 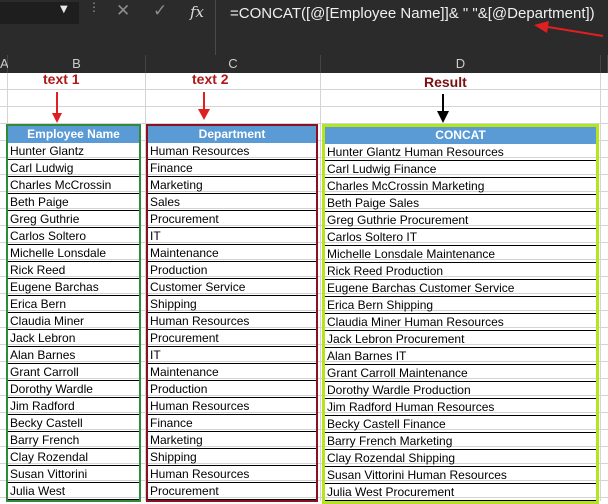 What do you see at coordinates (460, 441) in the screenshot?
I see `concat-cell: Barry French Marketing` at bounding box center [460, 441].